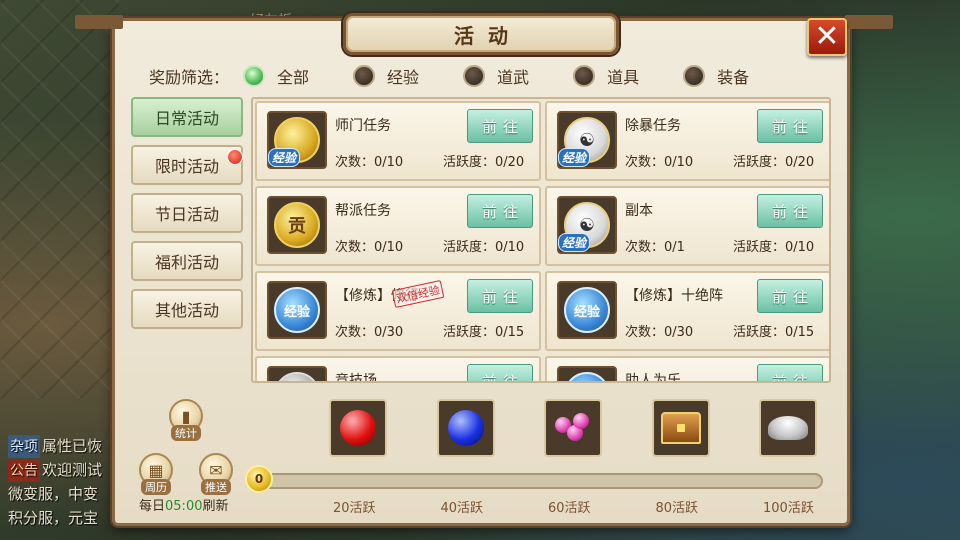 The height and width of the screenshot is (540, 960). Describe the element at coordinates (216, 487) in the screenshot. I see `push-label: 推送` at that location.